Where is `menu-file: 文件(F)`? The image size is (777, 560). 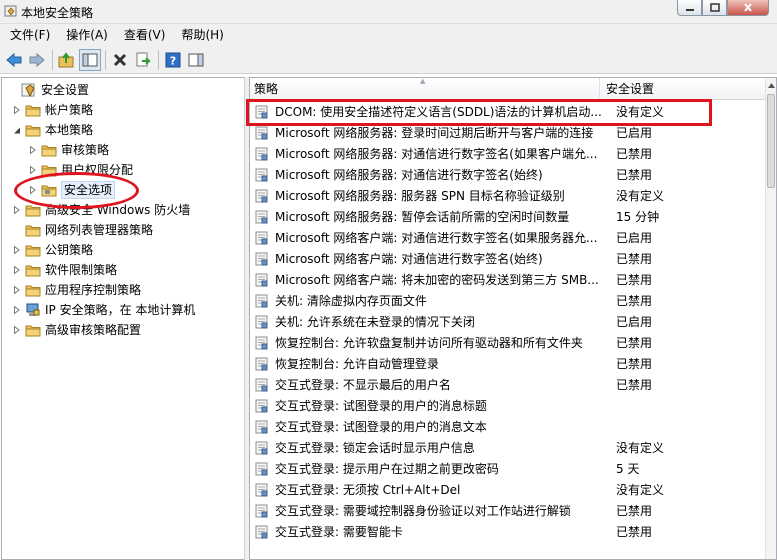 menu-file: 文件(F) is located at coordinates (30, 35).